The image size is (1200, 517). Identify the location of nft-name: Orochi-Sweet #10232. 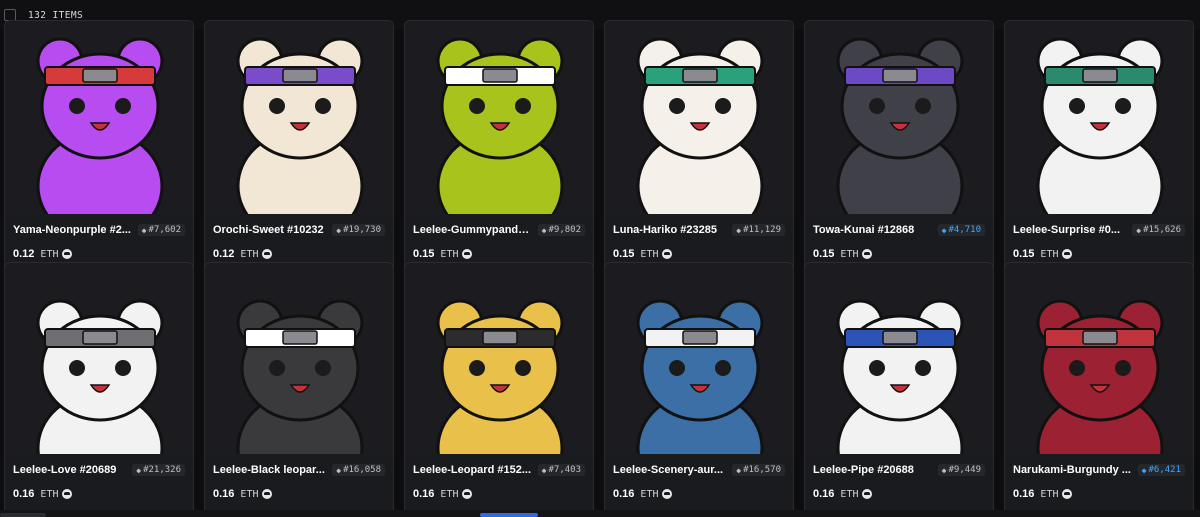
(268, 230).